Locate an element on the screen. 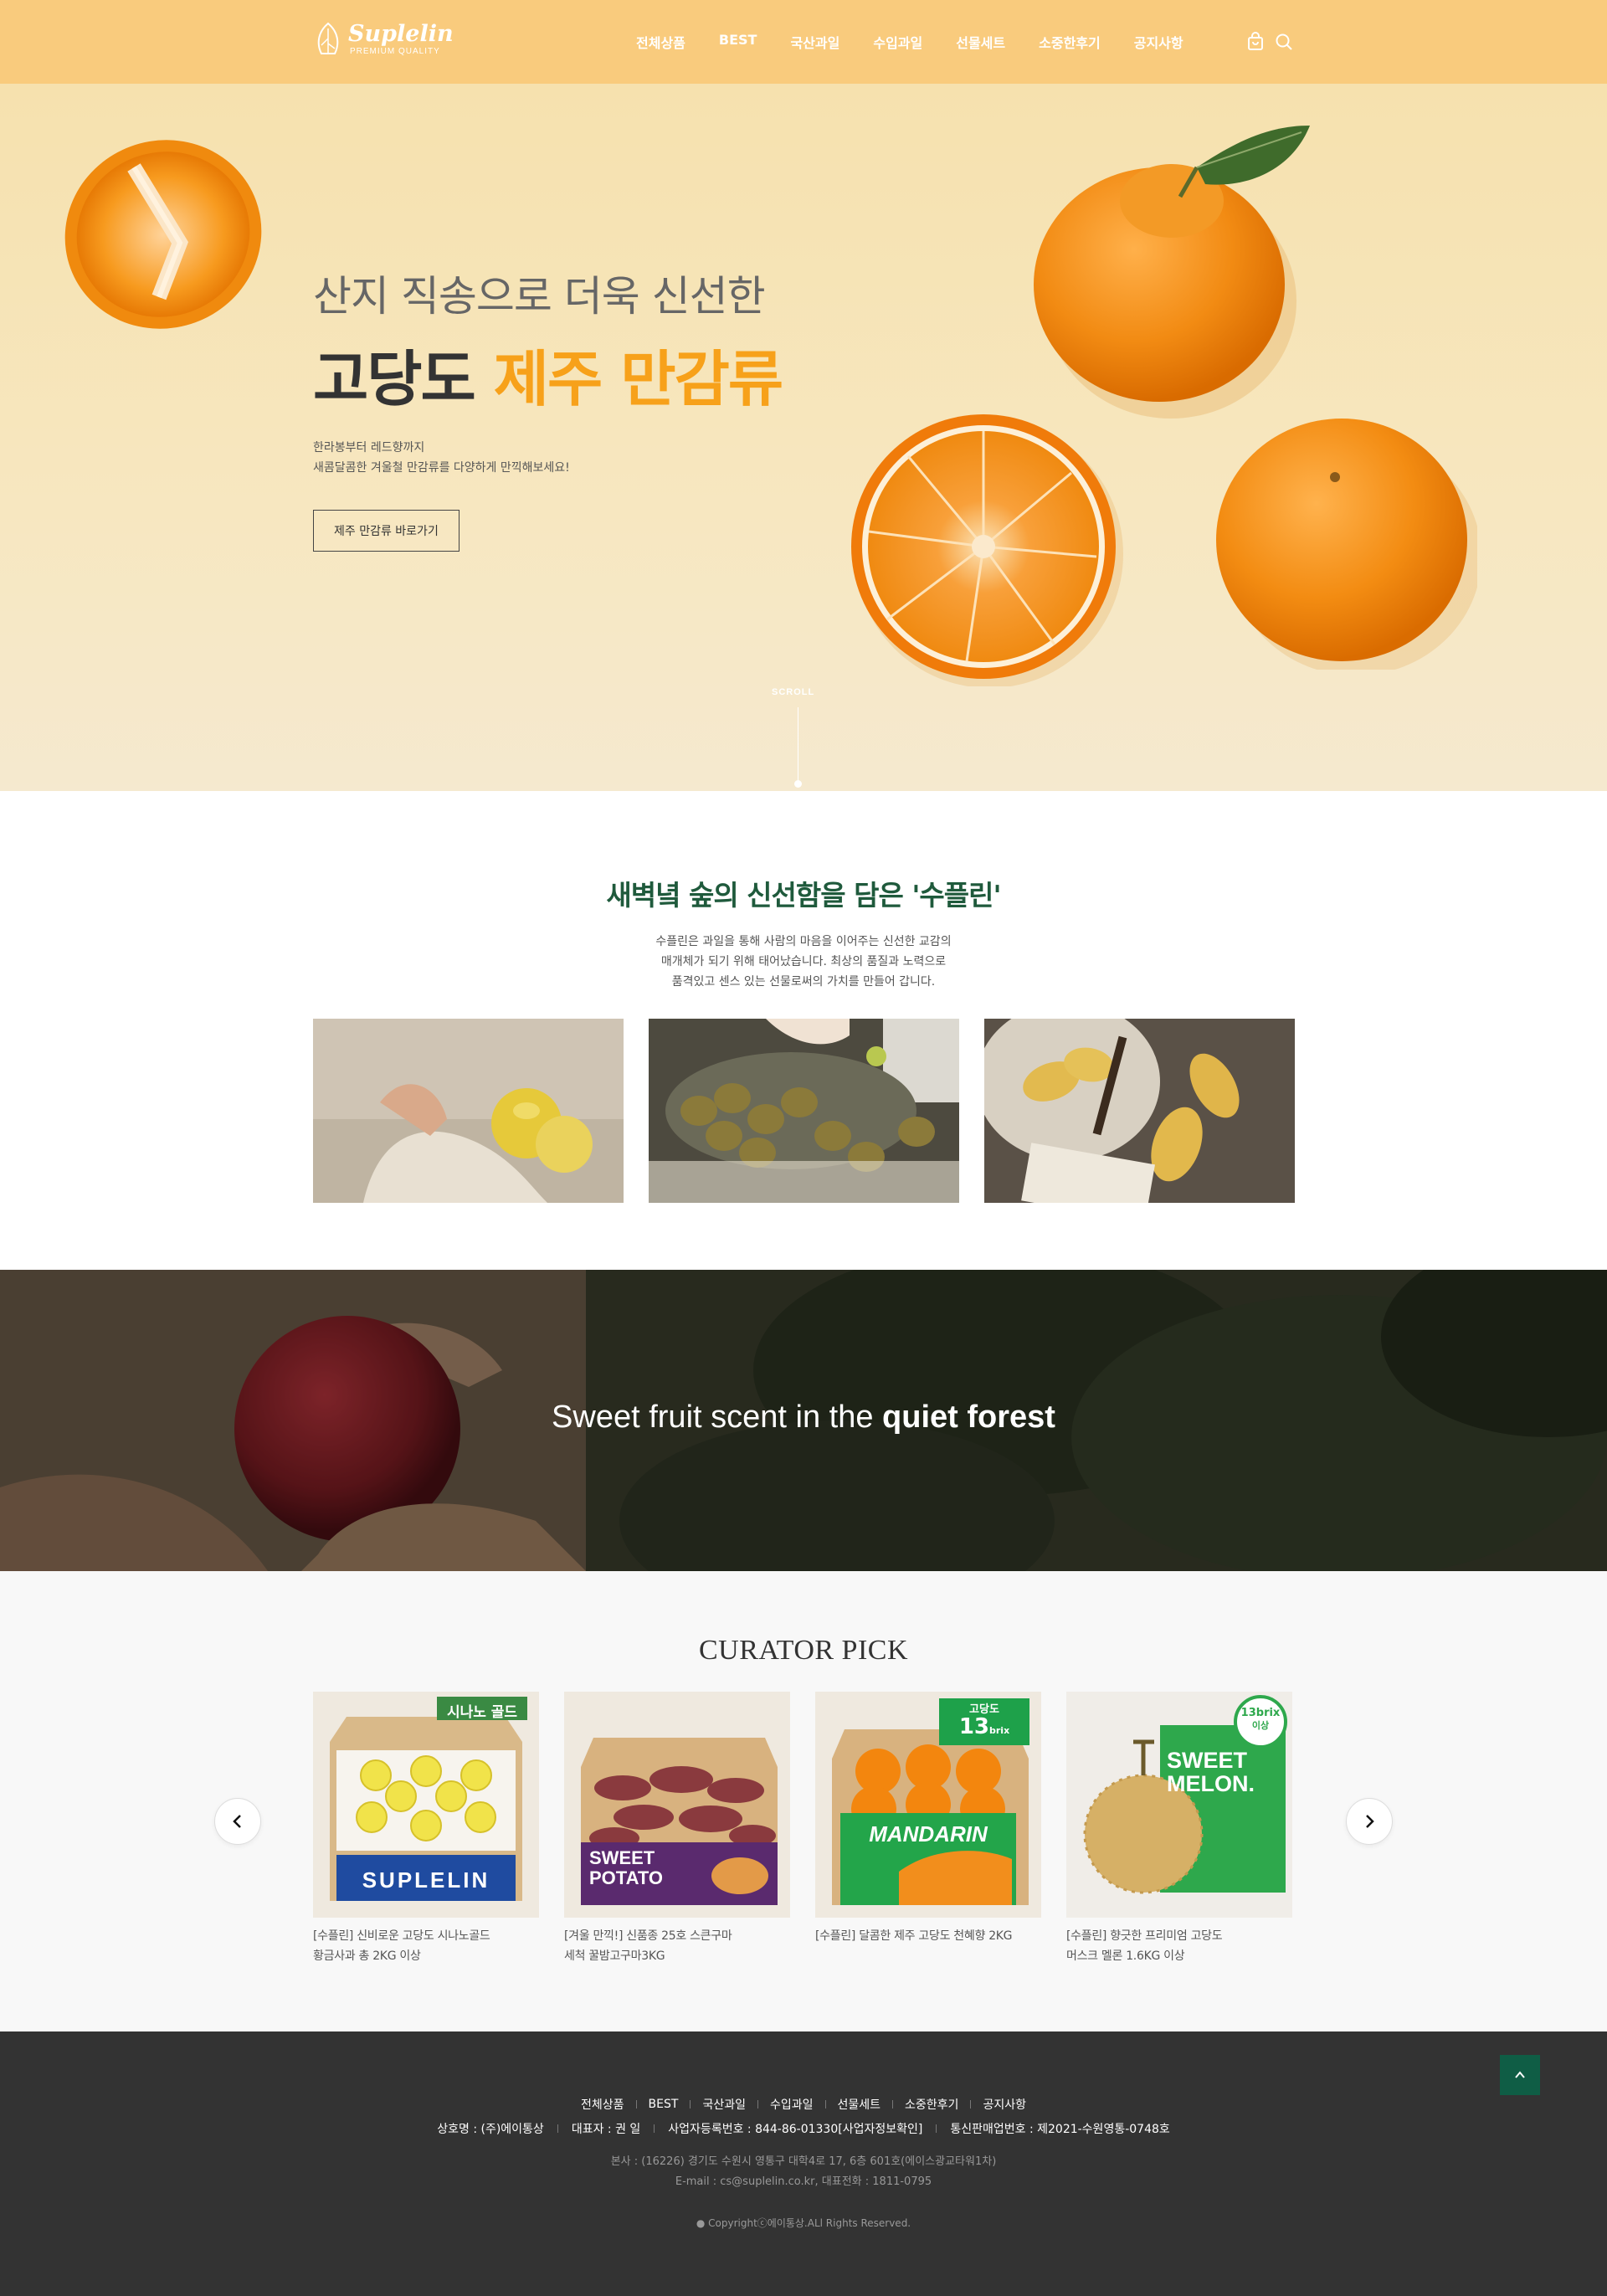  footer-nav-imported-fruit: 수입과일 is located at coordinates (792, 2104).